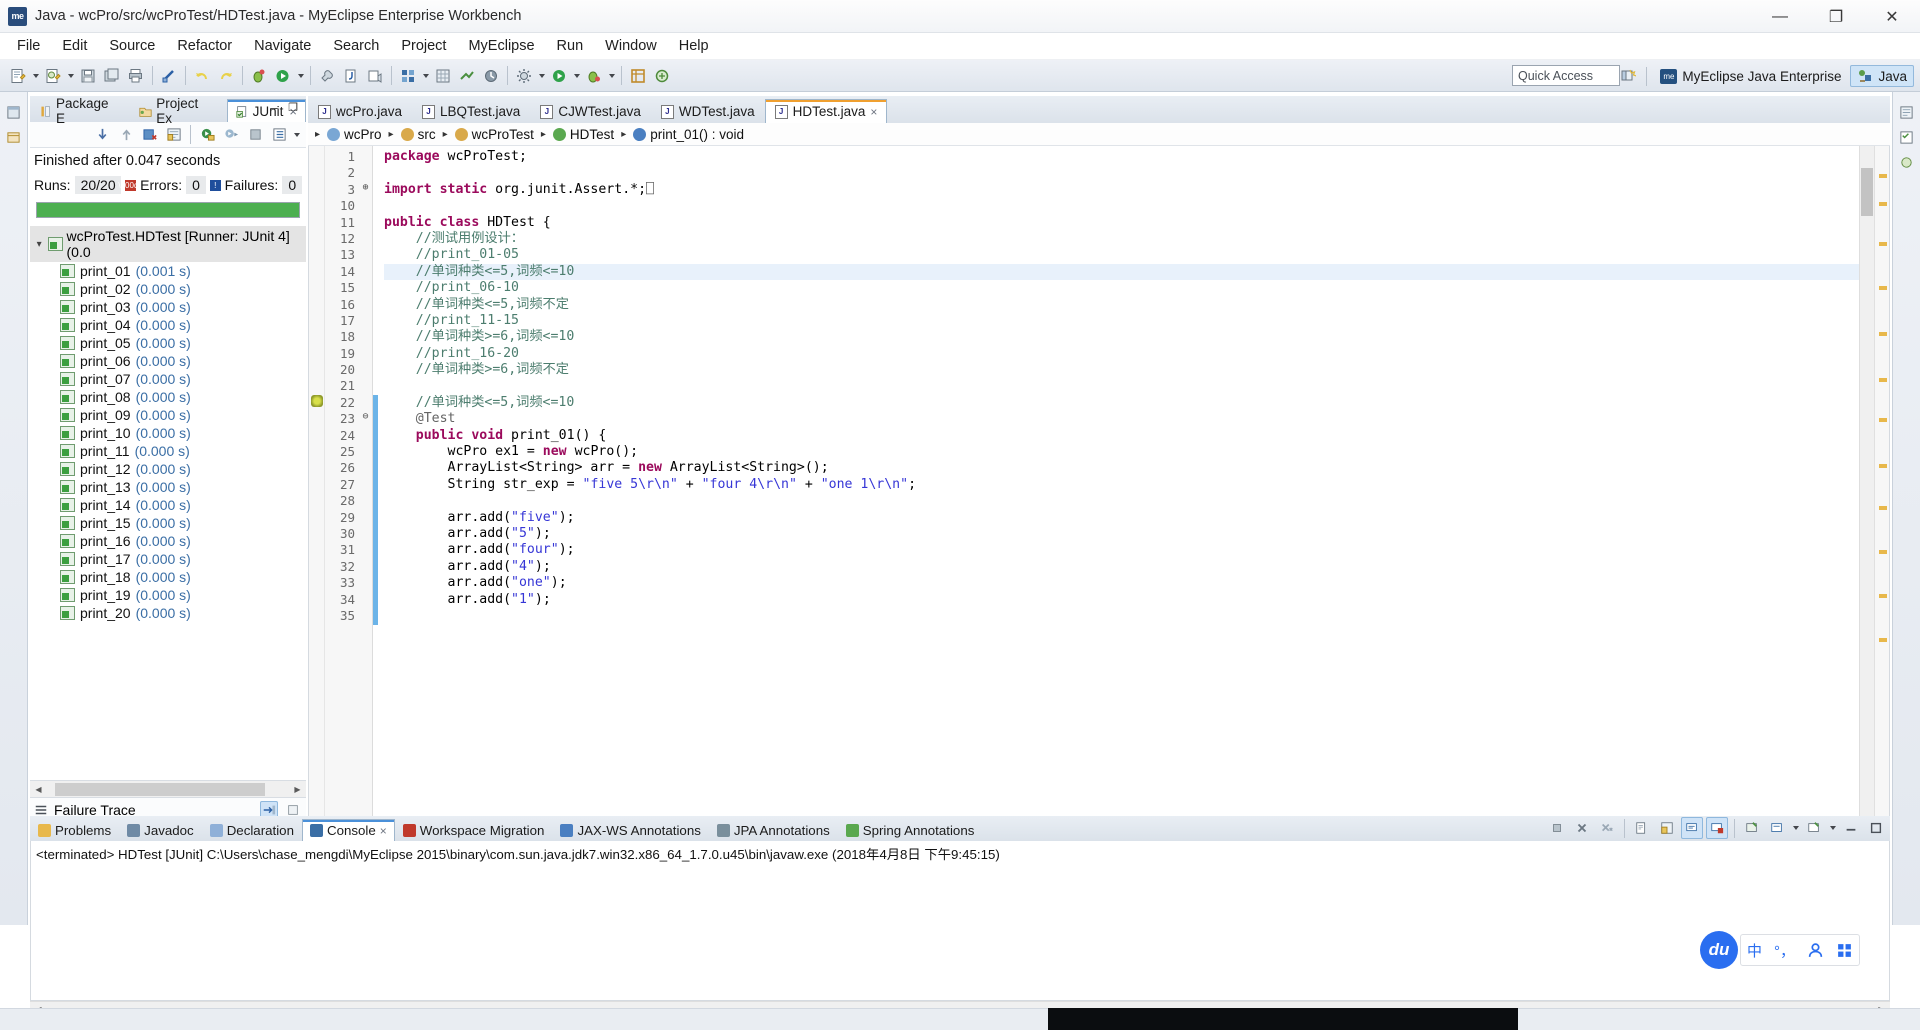 This screenshot has height=1030, width=1920. Describe the element at coordinates (1121, 583) in the screenshot. I see `code-line: arr.add("one");` at that location.